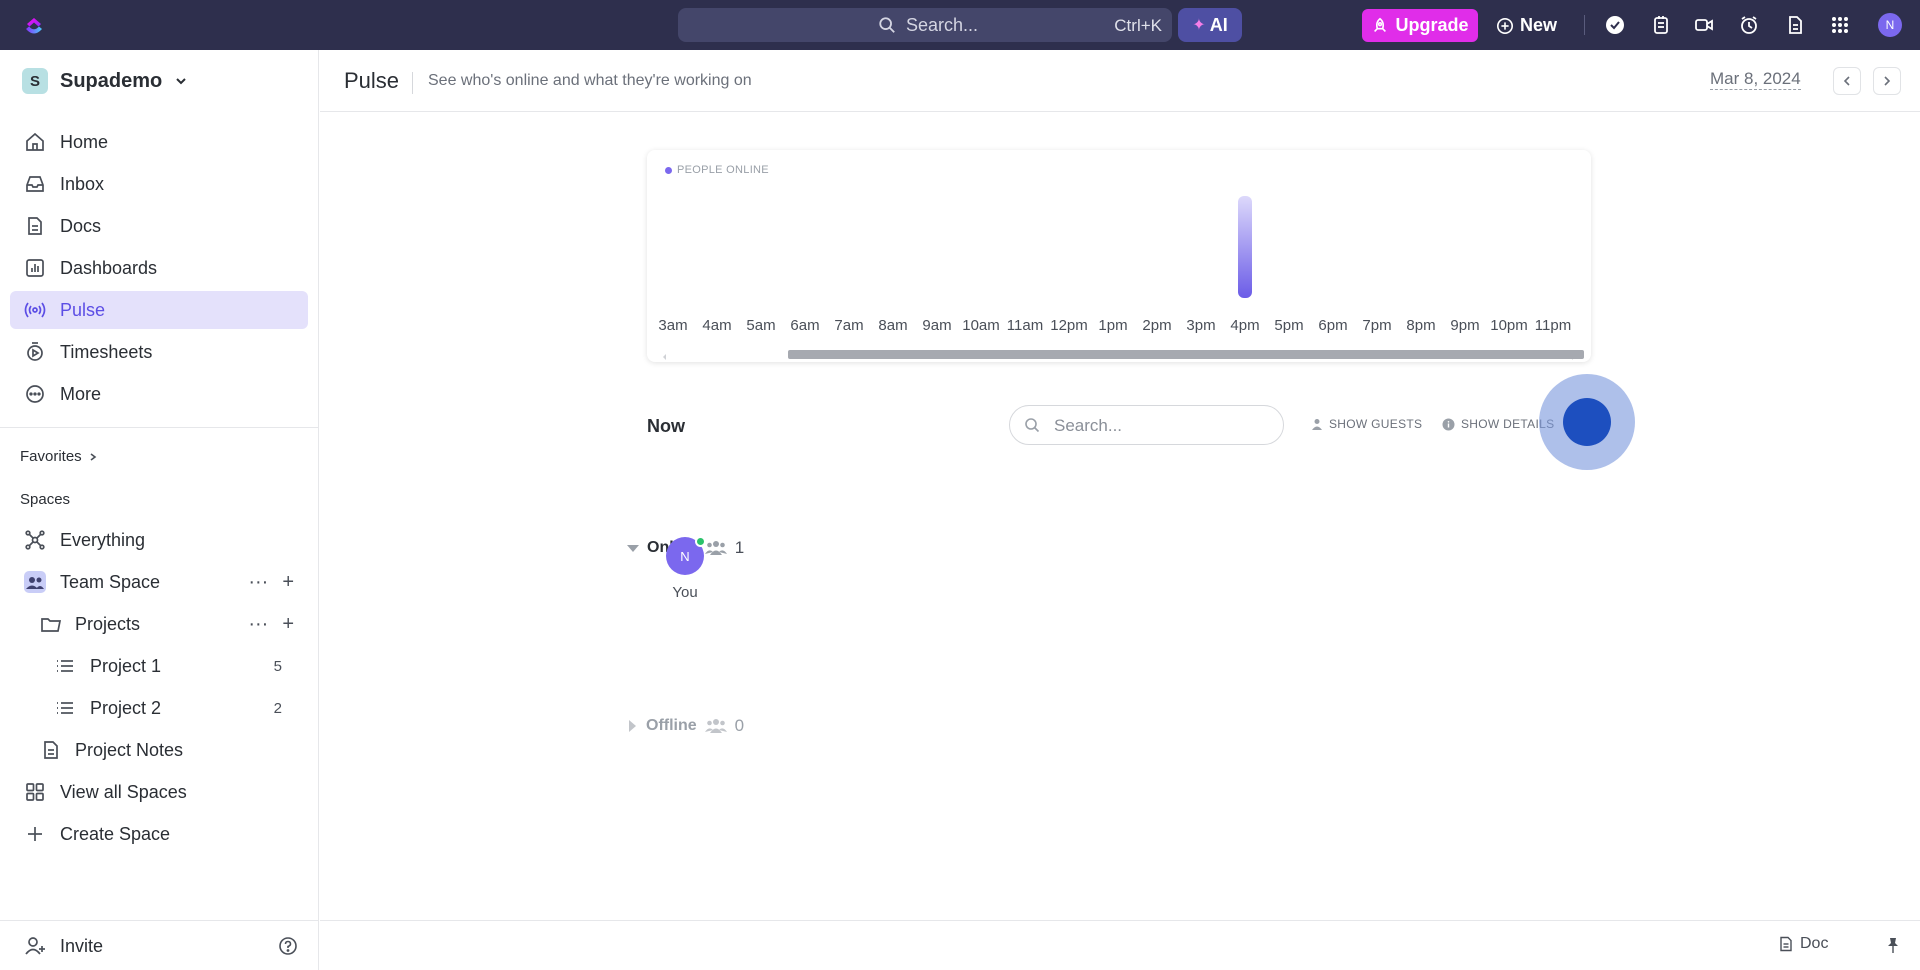 The image size is (1920, 970). What do you see at coordinates (739, 725) in the screenshot?
I see `offline-count: 0` at bounding box center [739, 725].